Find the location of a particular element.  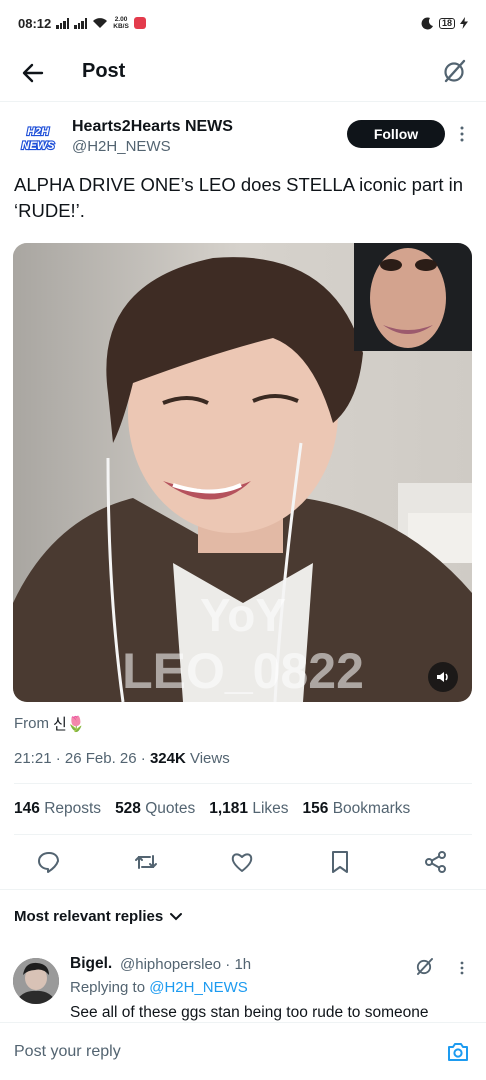

replying-label: Replying to is located at coordinates (108, 987).